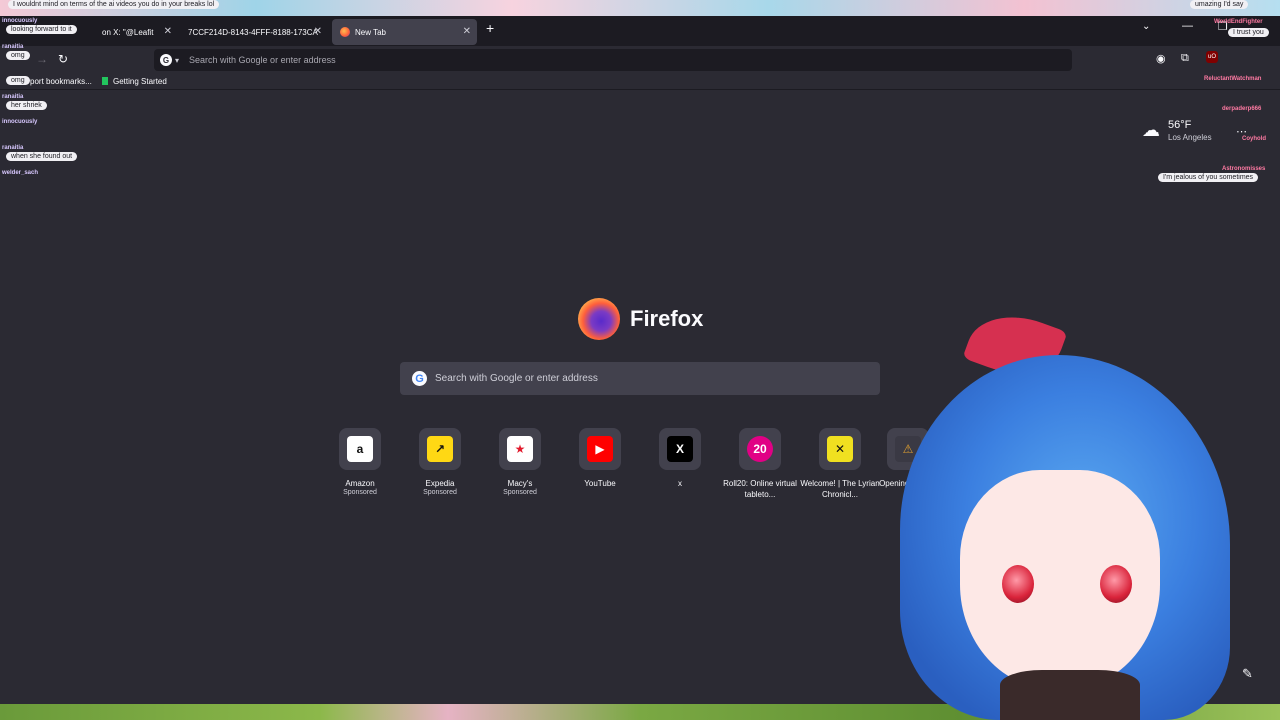 This screenshot has width=1280, height=720. I want to click on tab-x-post: on X: "@Leafit ✕, so click(136, 32).